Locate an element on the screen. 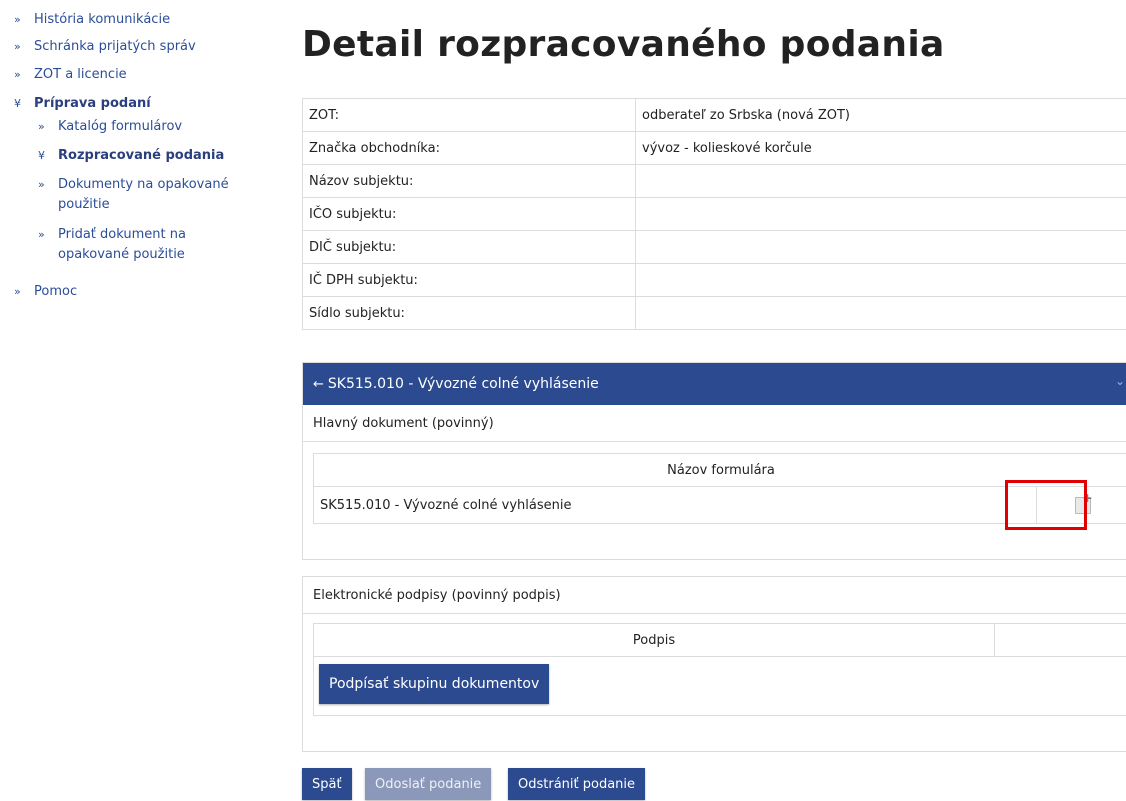  send-submission-button: Odoslať podanie is located at coordinates (428, 784).